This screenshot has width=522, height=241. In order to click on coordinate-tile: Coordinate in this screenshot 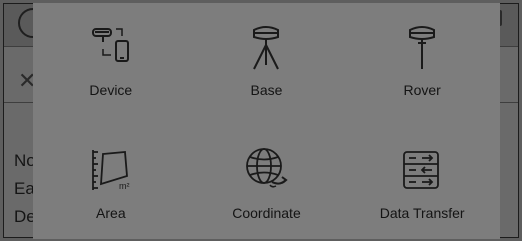, I will do `click(267, 180)`.